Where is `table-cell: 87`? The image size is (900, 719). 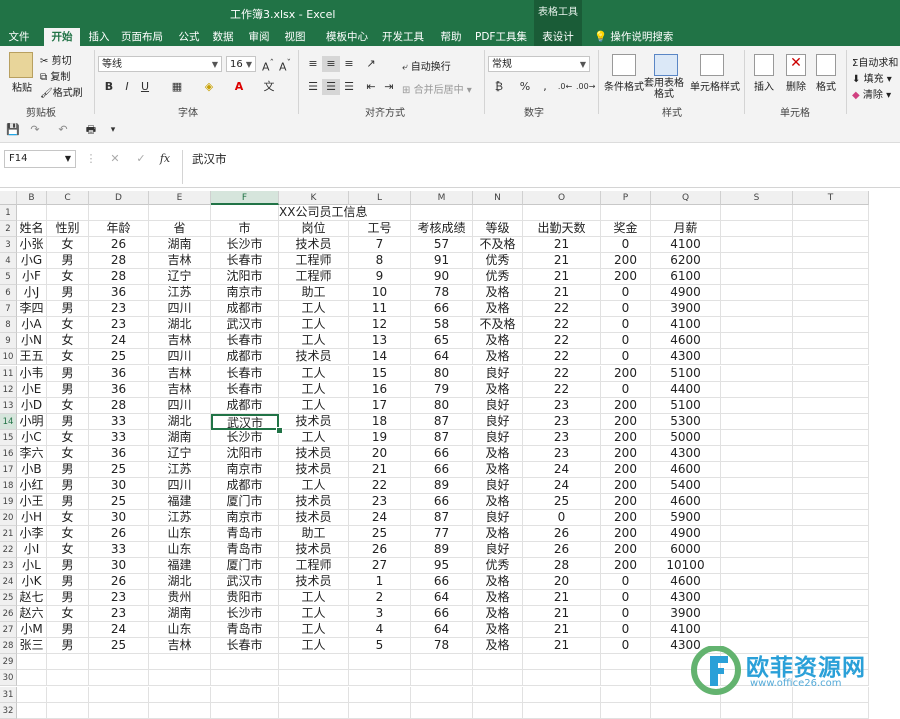 table-cell: 87 is located at coordinates (442, 517).